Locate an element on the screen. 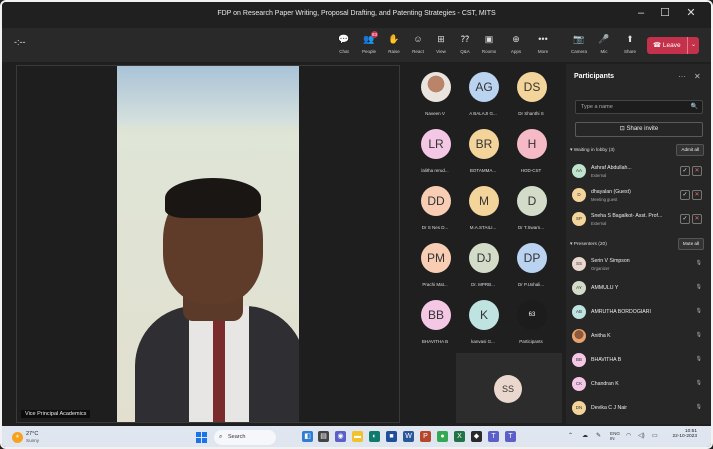 This screenshot has height=449, width=713. chevron-up-icon: ⌃ is located at coordinates (570, 435).